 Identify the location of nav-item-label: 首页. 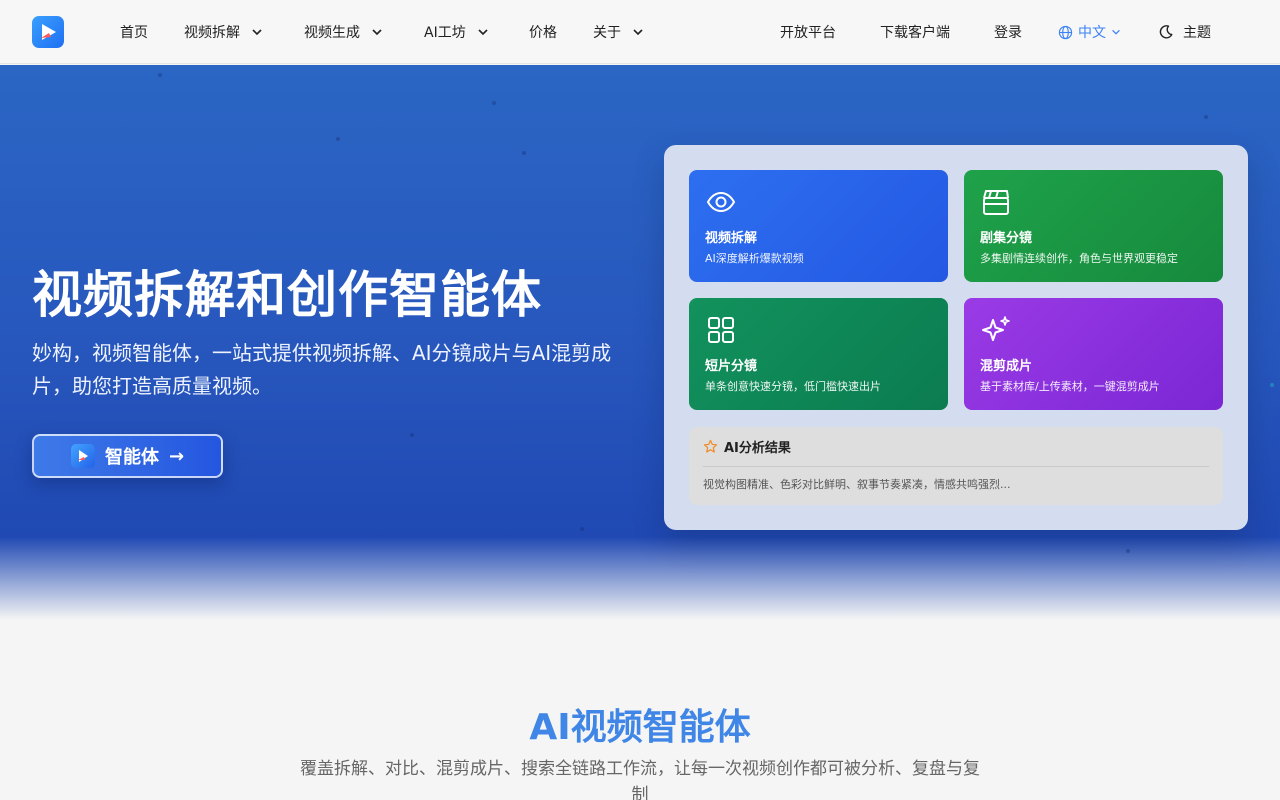
(134, 33).